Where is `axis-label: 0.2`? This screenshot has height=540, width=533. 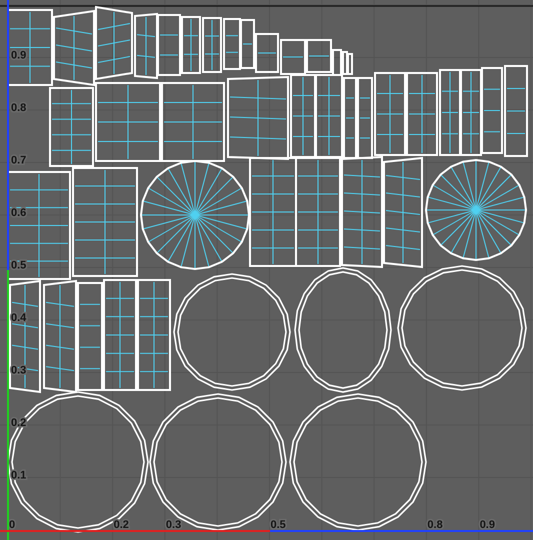 axis-label: 0.2 is located at coordinates (121, 525).